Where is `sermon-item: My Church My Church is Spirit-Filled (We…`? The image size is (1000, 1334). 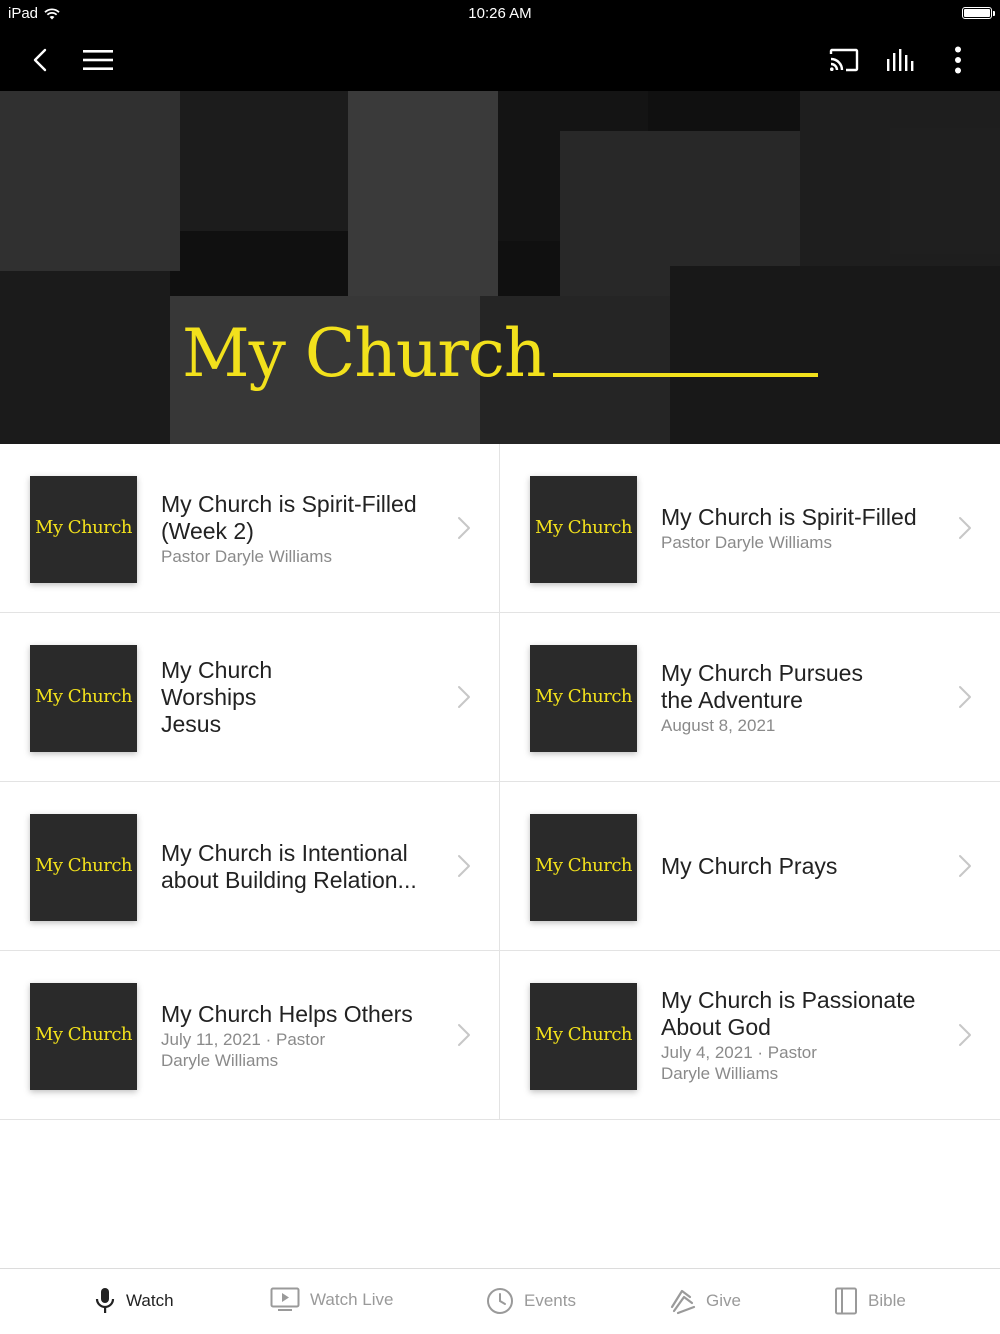 sermon-item: My Church My Church is Spirit-Filled (We… is located at coordinates (250, 528).